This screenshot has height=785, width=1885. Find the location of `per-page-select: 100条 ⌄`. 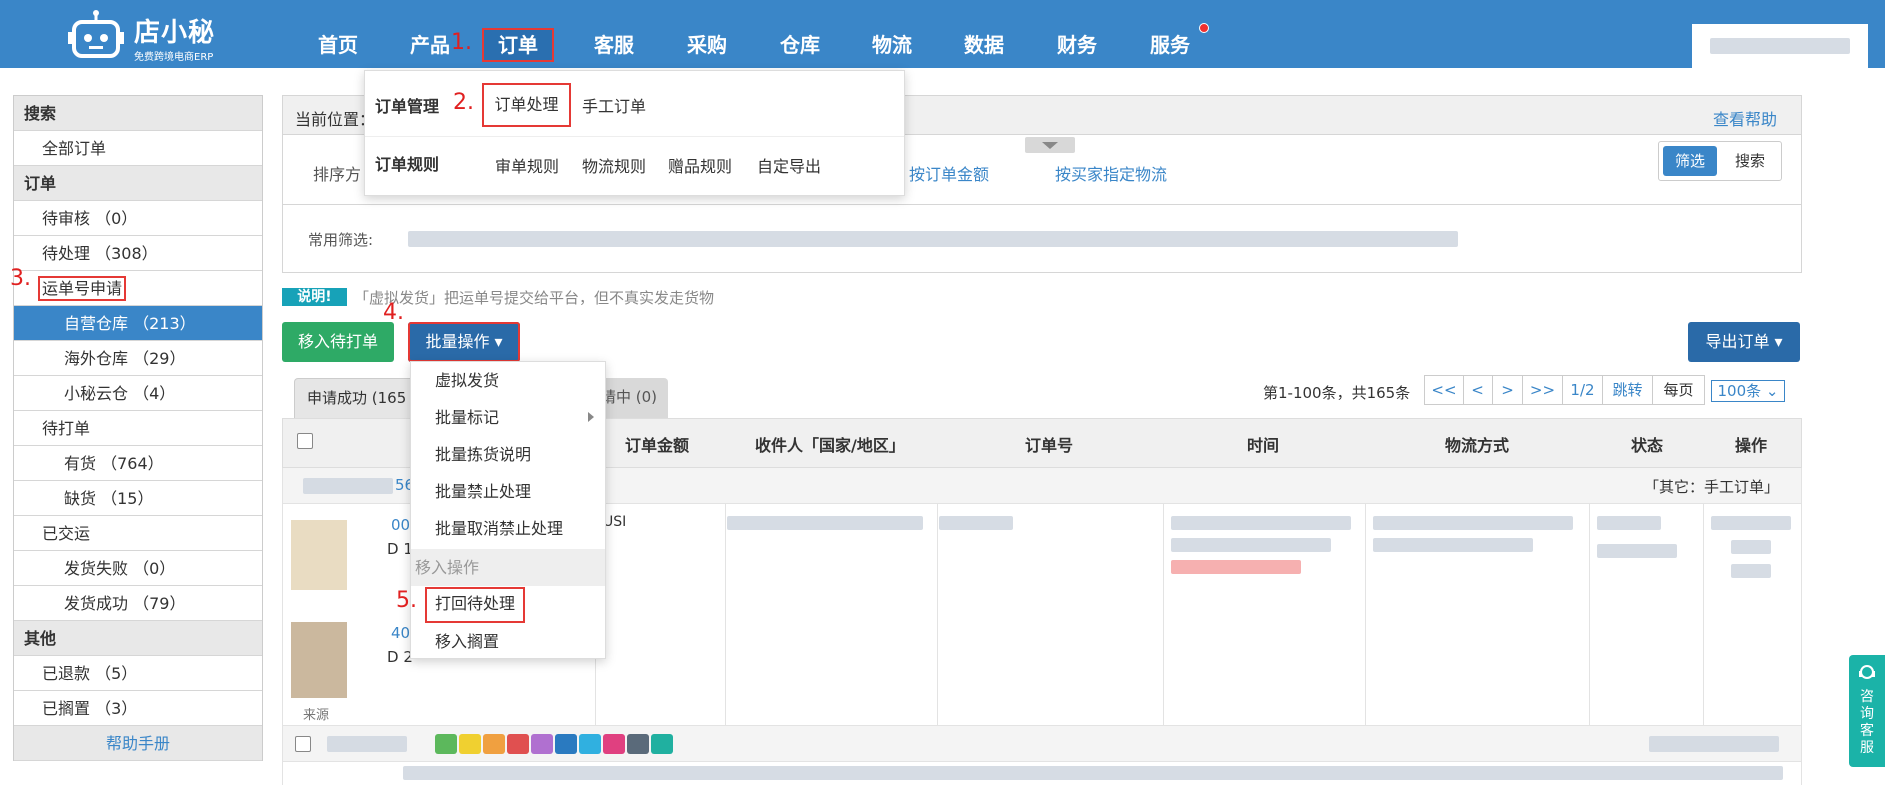

per-page-select: 100条 ⌄ is located at coordinates (1748, 391).